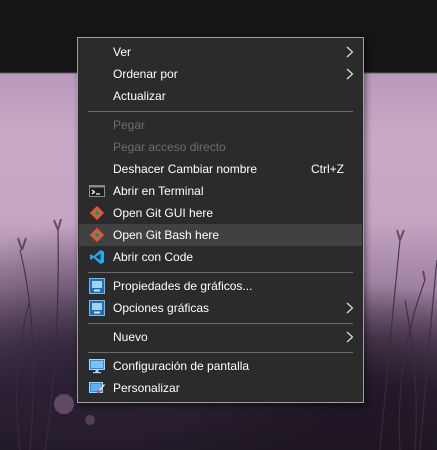 Image resolution: width=437 pixels, height=450 pixels. I want to click on menu-item-label: Actualizar, so click(139, 96).